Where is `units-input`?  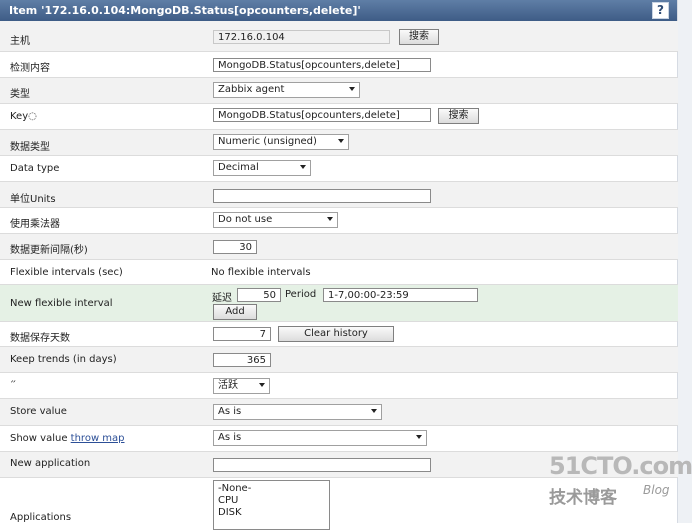
units-input is located at coordinates (322, 196).